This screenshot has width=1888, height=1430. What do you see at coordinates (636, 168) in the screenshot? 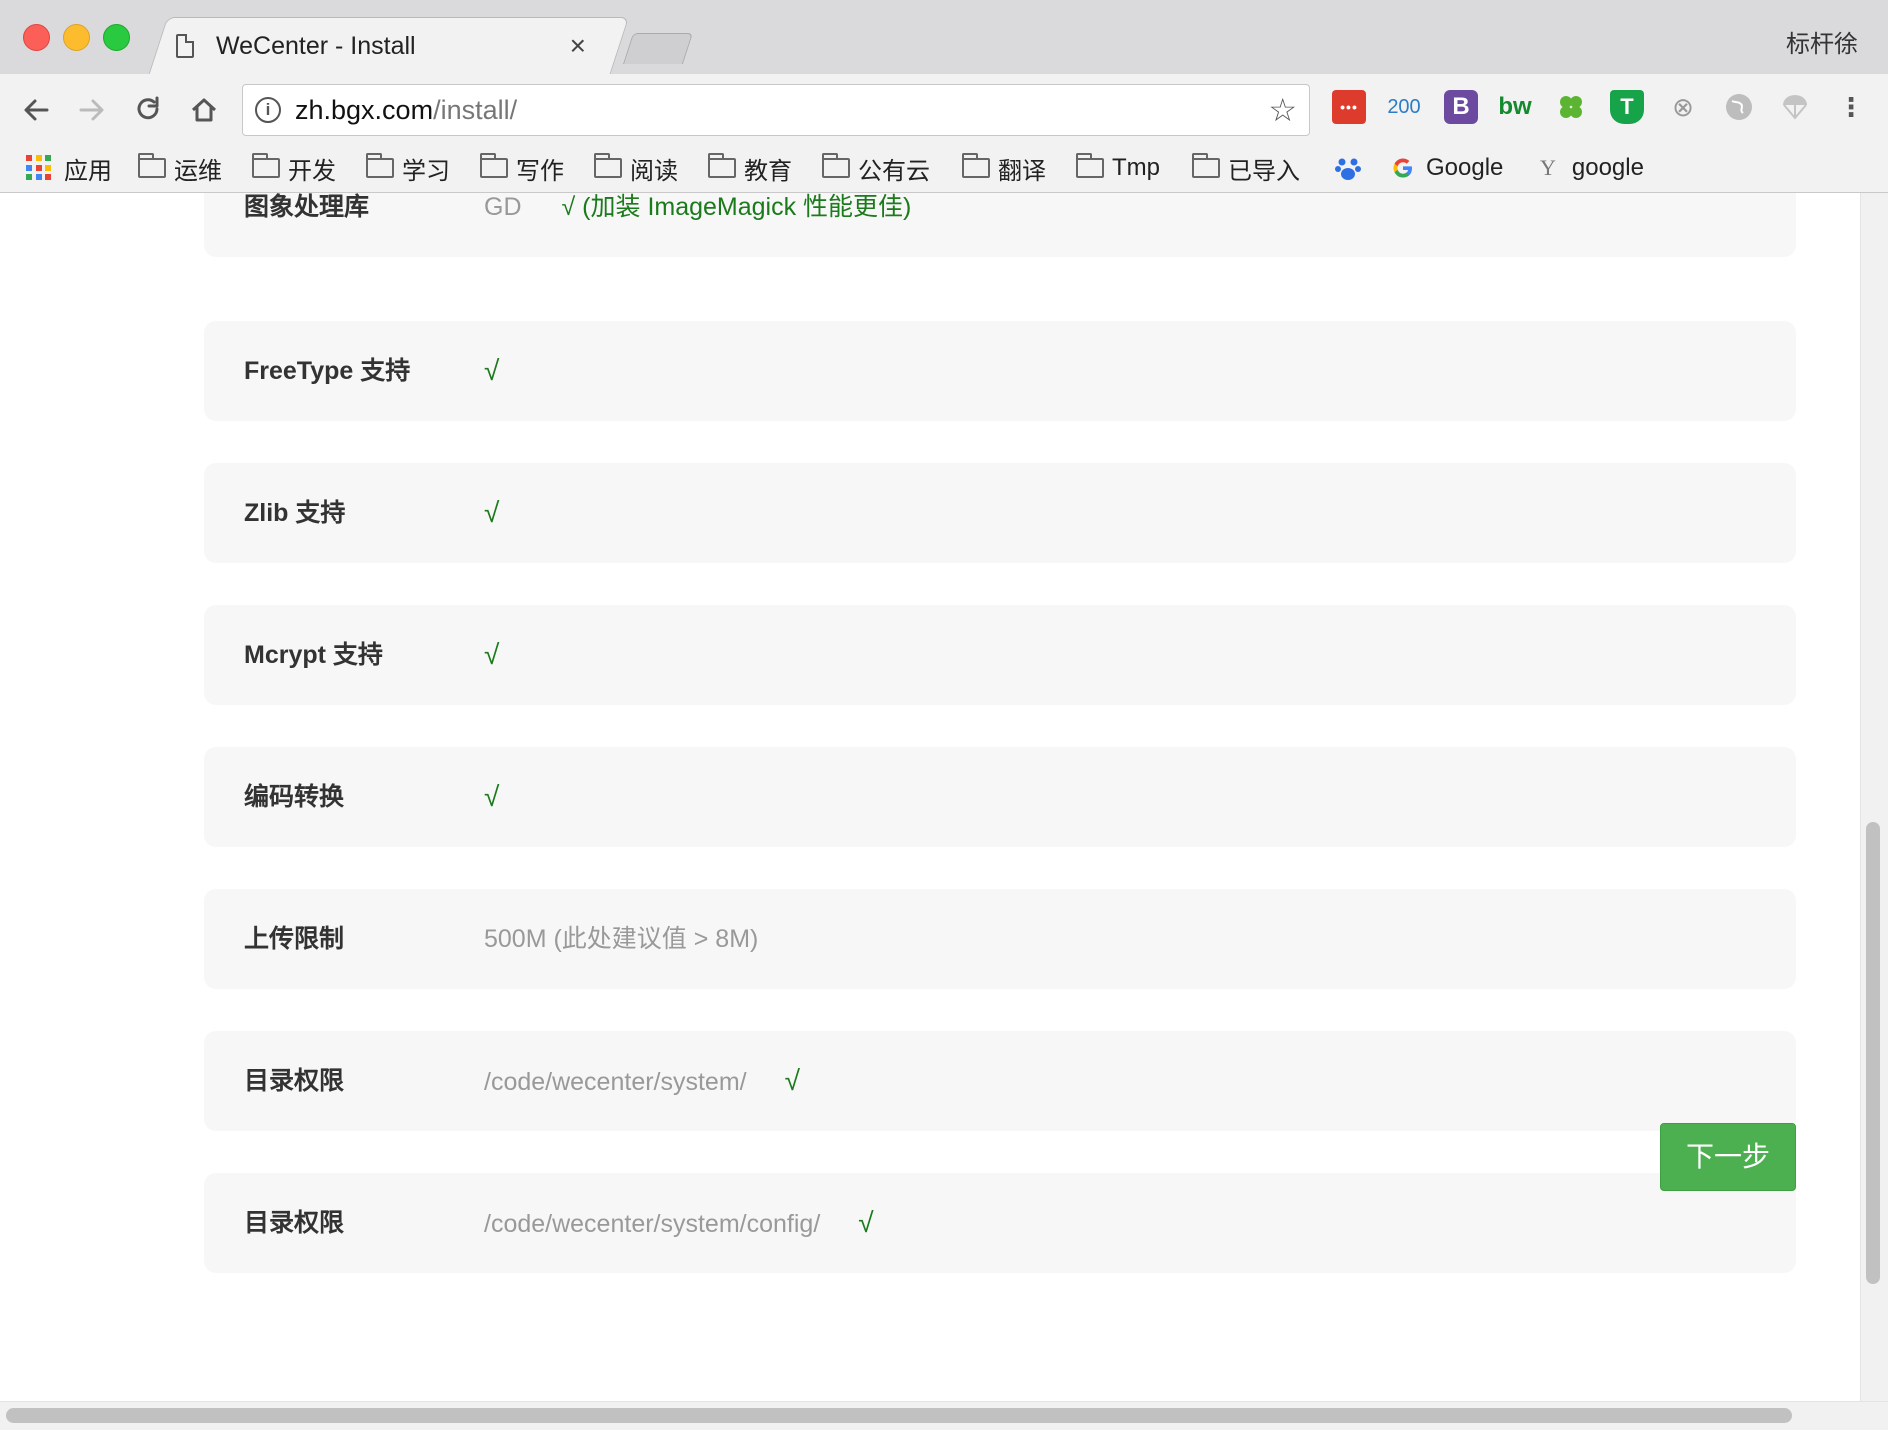
I see `bookmark-folder-reading: 阅读` at bounding box center [636, 168].